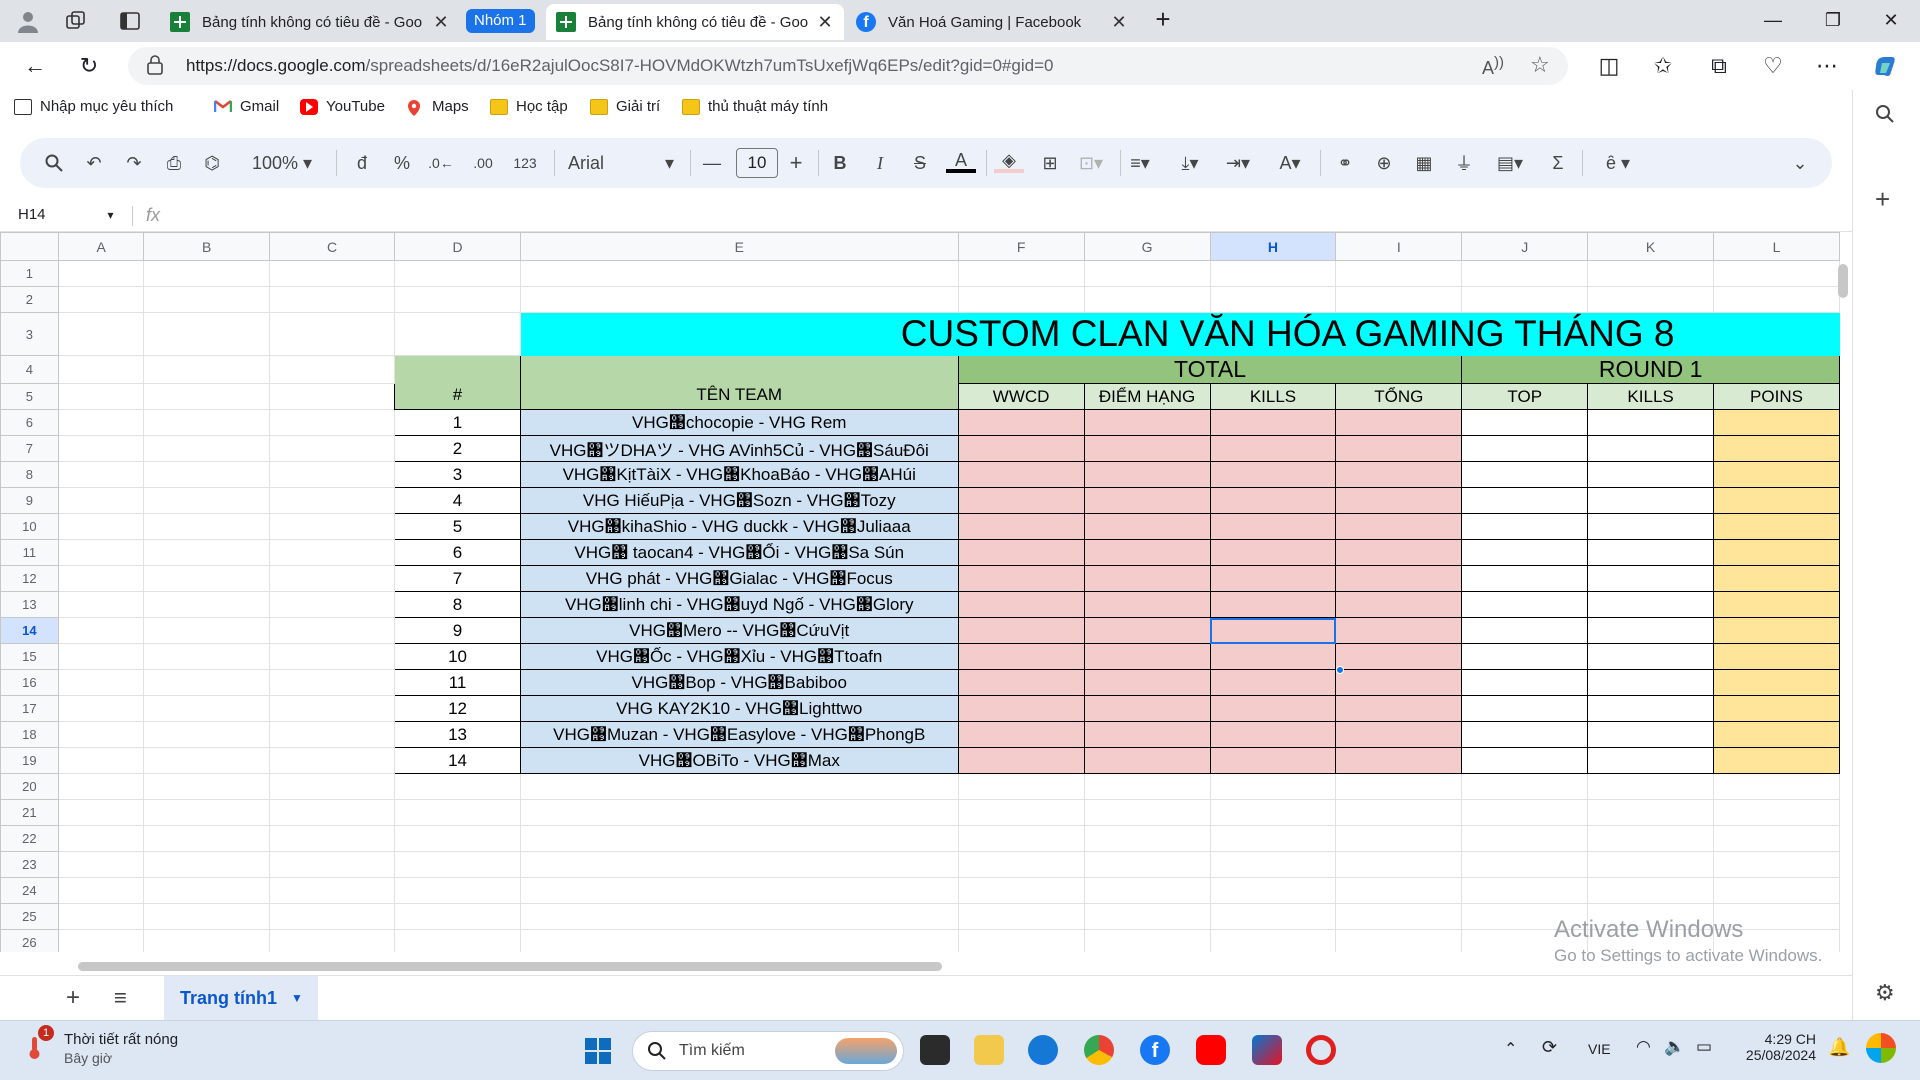 The height and width of the screenshot is (1080, 1920). Describe the element at coordinates (457, 734) in the screenshot. I see `team-number-cell: 13` at that location.